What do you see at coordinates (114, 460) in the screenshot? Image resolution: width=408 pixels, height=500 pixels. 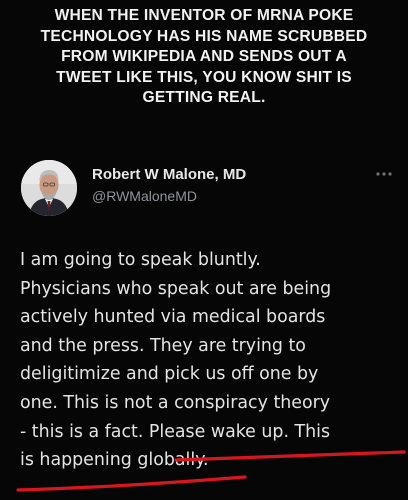 I see `tweet-text-line: is happening globally.` at bounding box center [114, 460].